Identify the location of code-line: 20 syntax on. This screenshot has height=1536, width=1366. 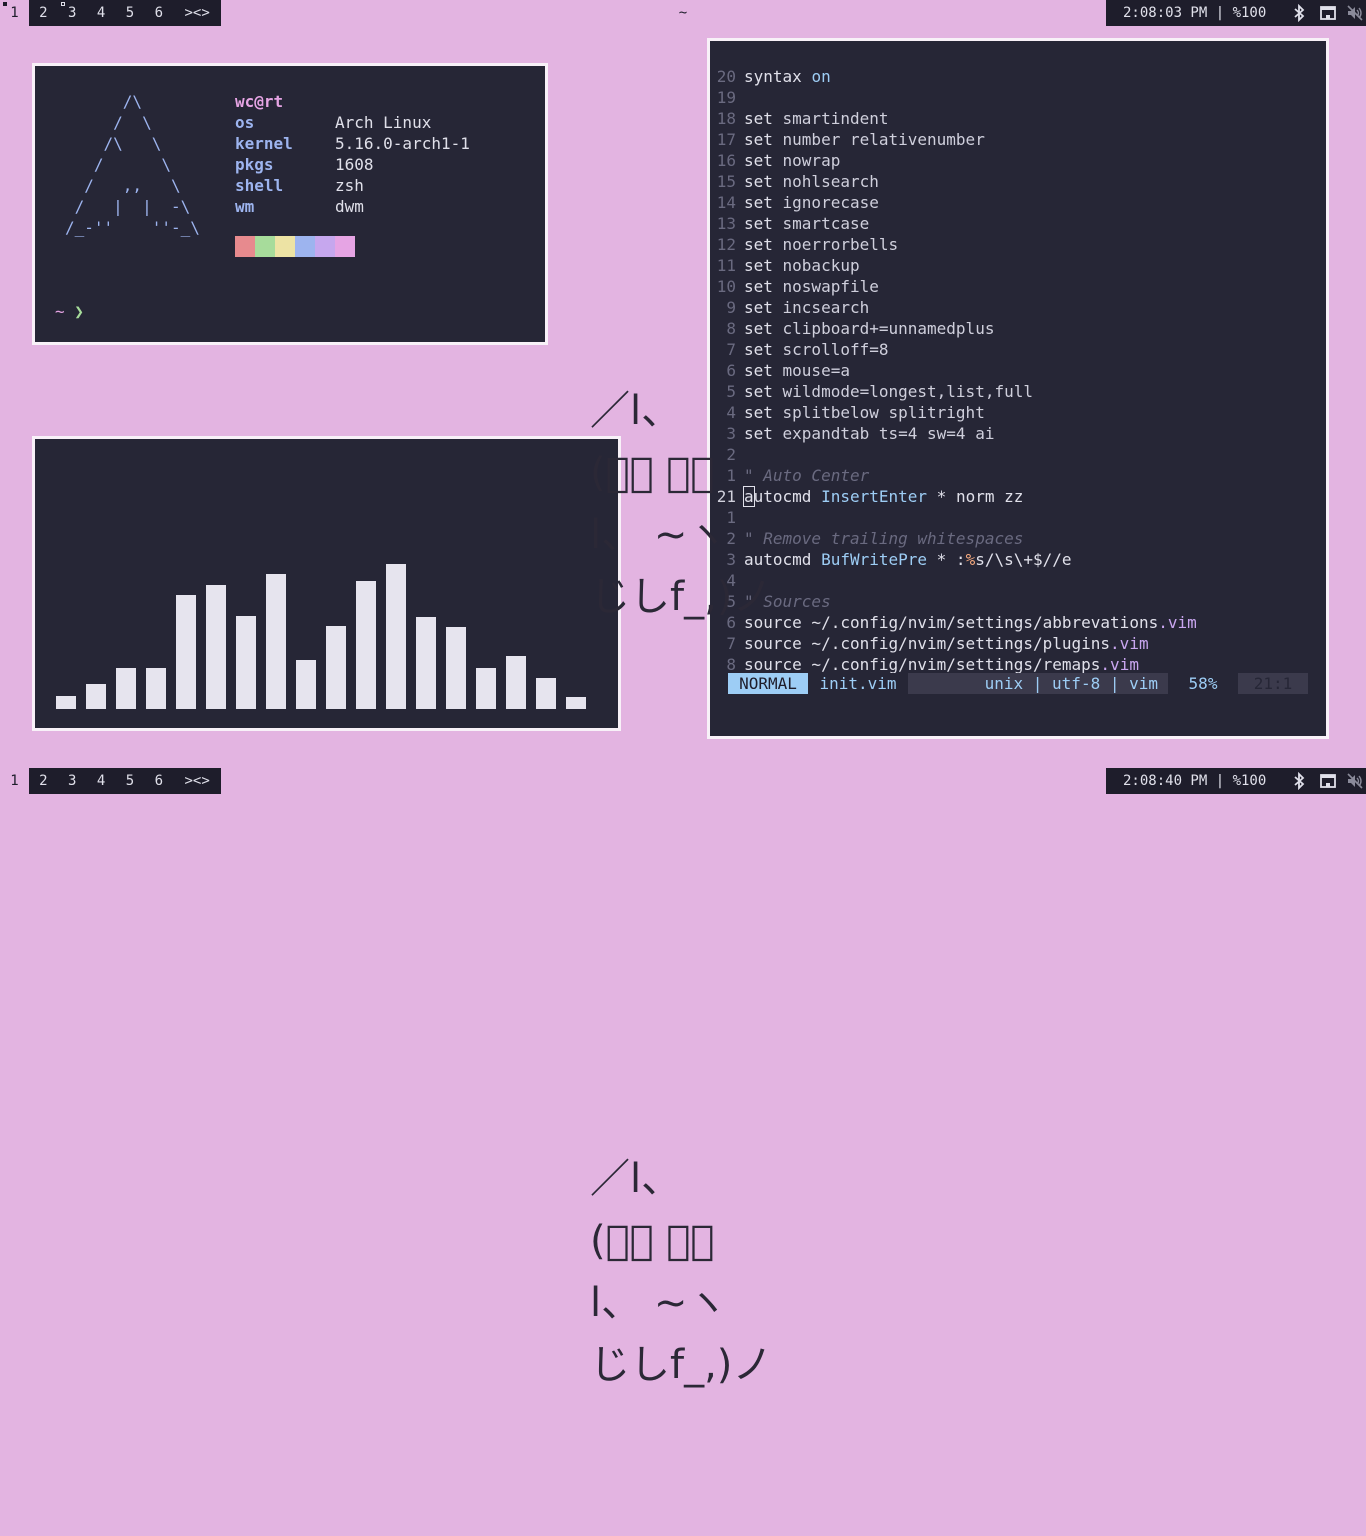
(767, 76).